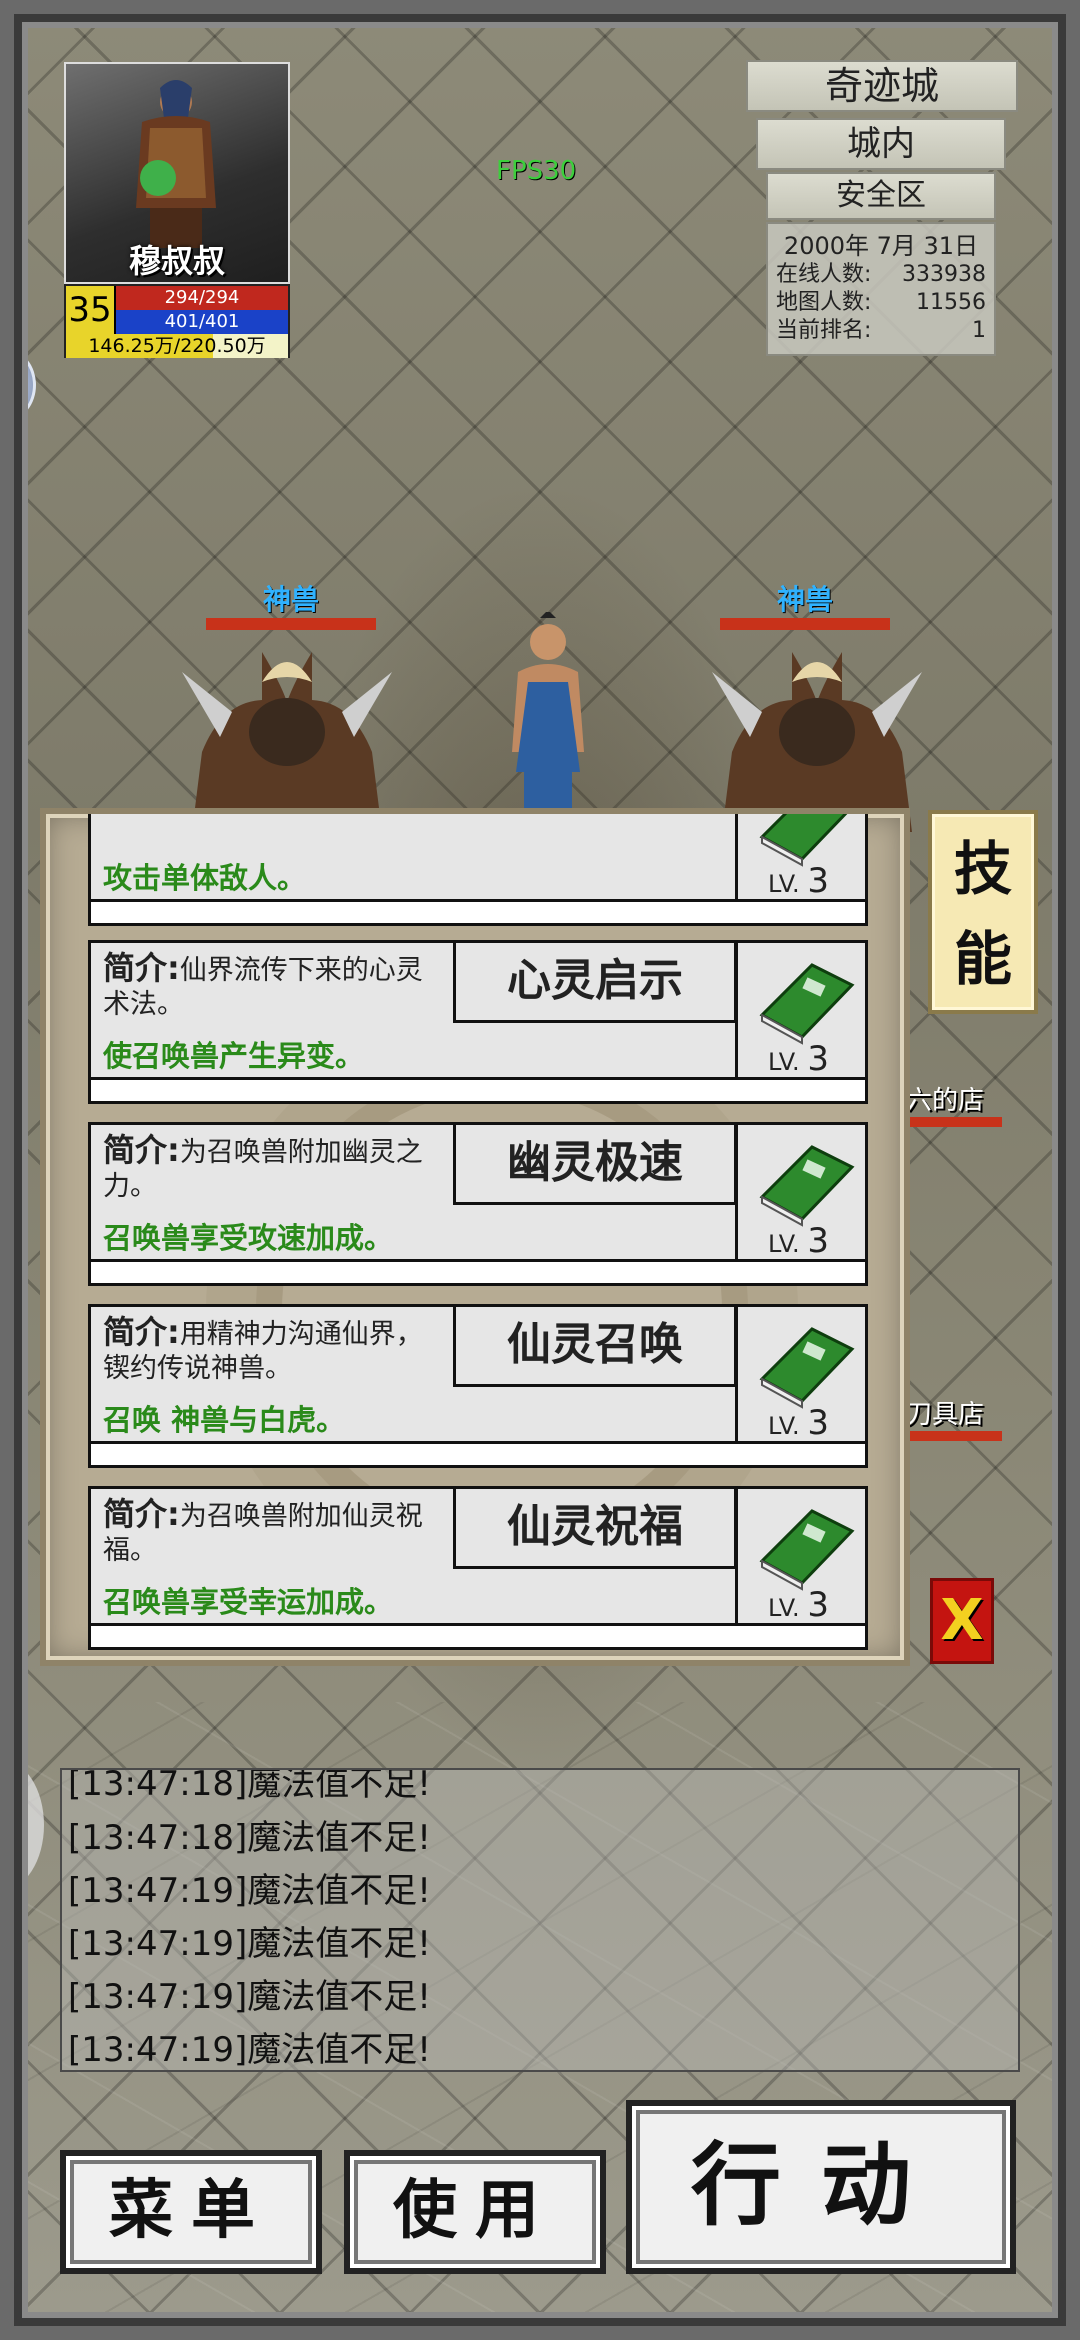 Image resolution: width=1080 pixels, height=2340 pixels. Describe the element at coordinates (821, 2187) in the screenshot. I see `action-button: 行动` at that location.